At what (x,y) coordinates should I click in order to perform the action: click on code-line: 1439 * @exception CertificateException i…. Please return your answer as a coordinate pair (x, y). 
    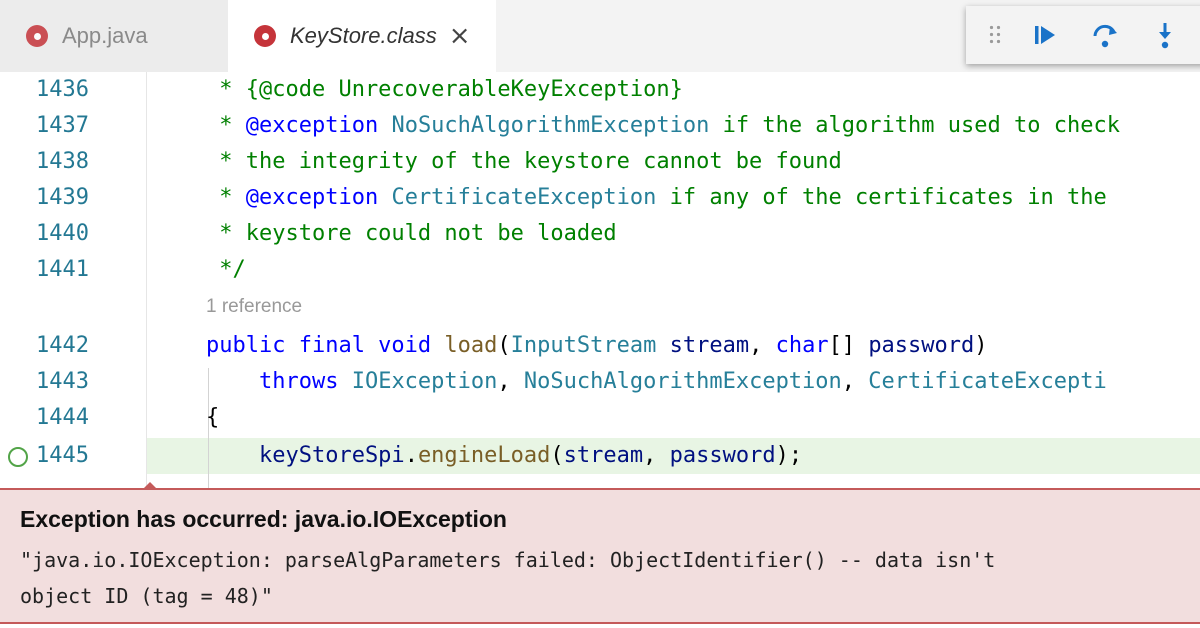
    Looking at the image, I should click on (600, 198).